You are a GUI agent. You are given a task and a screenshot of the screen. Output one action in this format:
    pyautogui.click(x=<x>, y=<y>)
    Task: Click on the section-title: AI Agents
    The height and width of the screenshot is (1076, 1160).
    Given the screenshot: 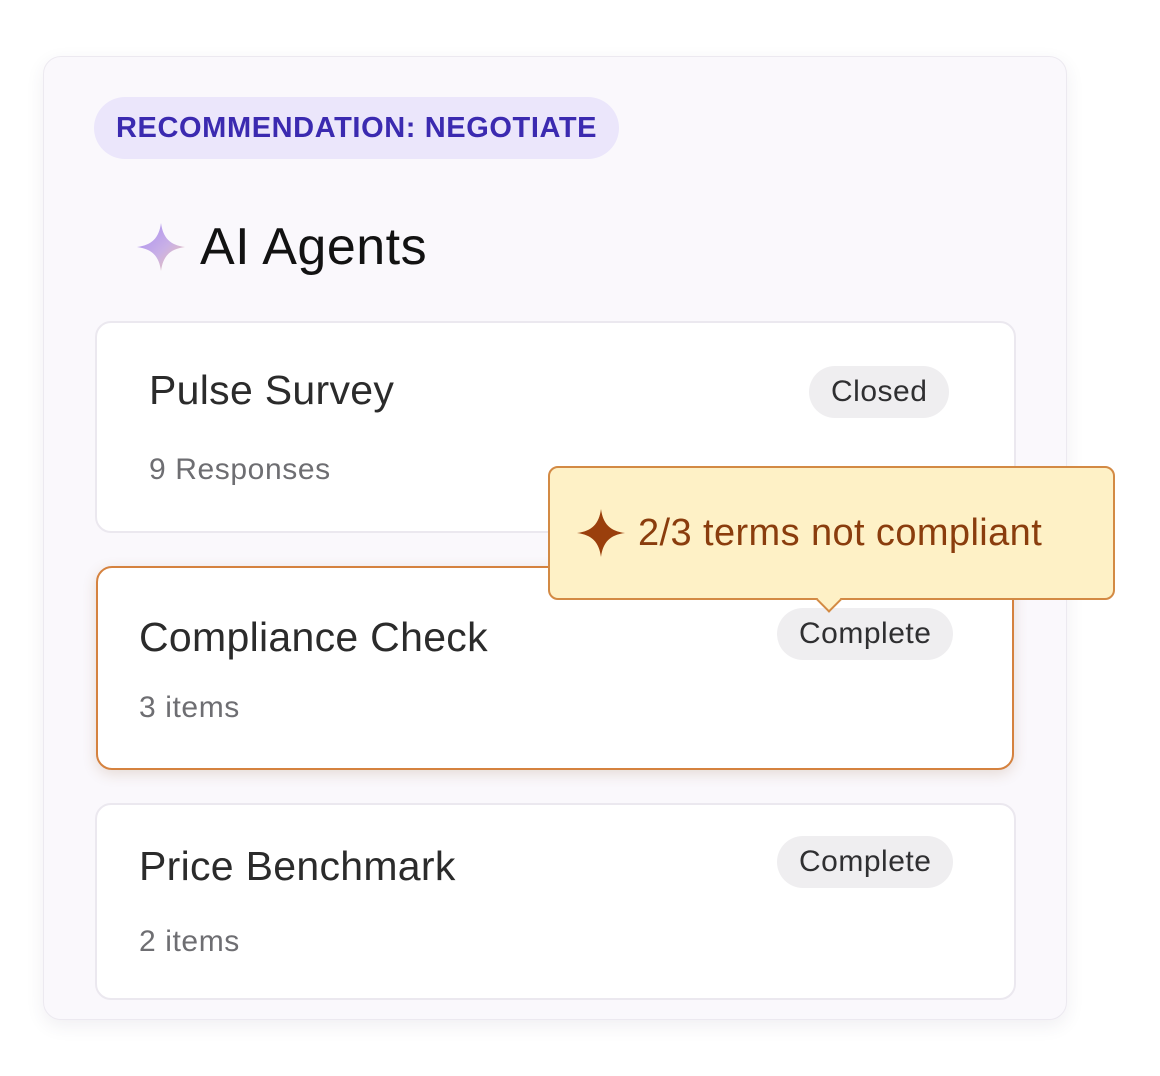 What is the action you would take?
    pyautogui.click(x=314, y=247)
    